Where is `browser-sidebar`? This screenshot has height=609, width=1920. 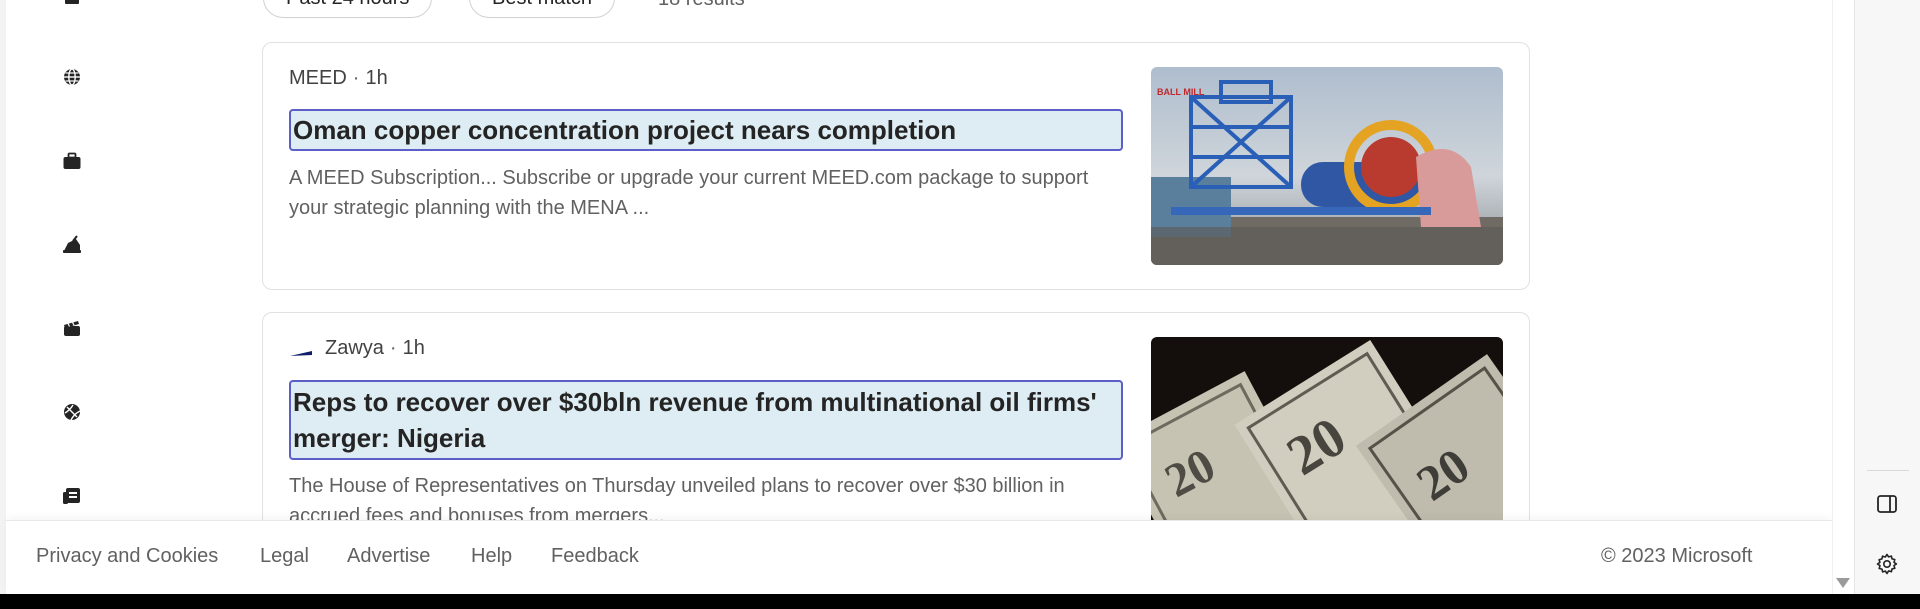
browser-sidebar is located at coordinates (1887, 297).